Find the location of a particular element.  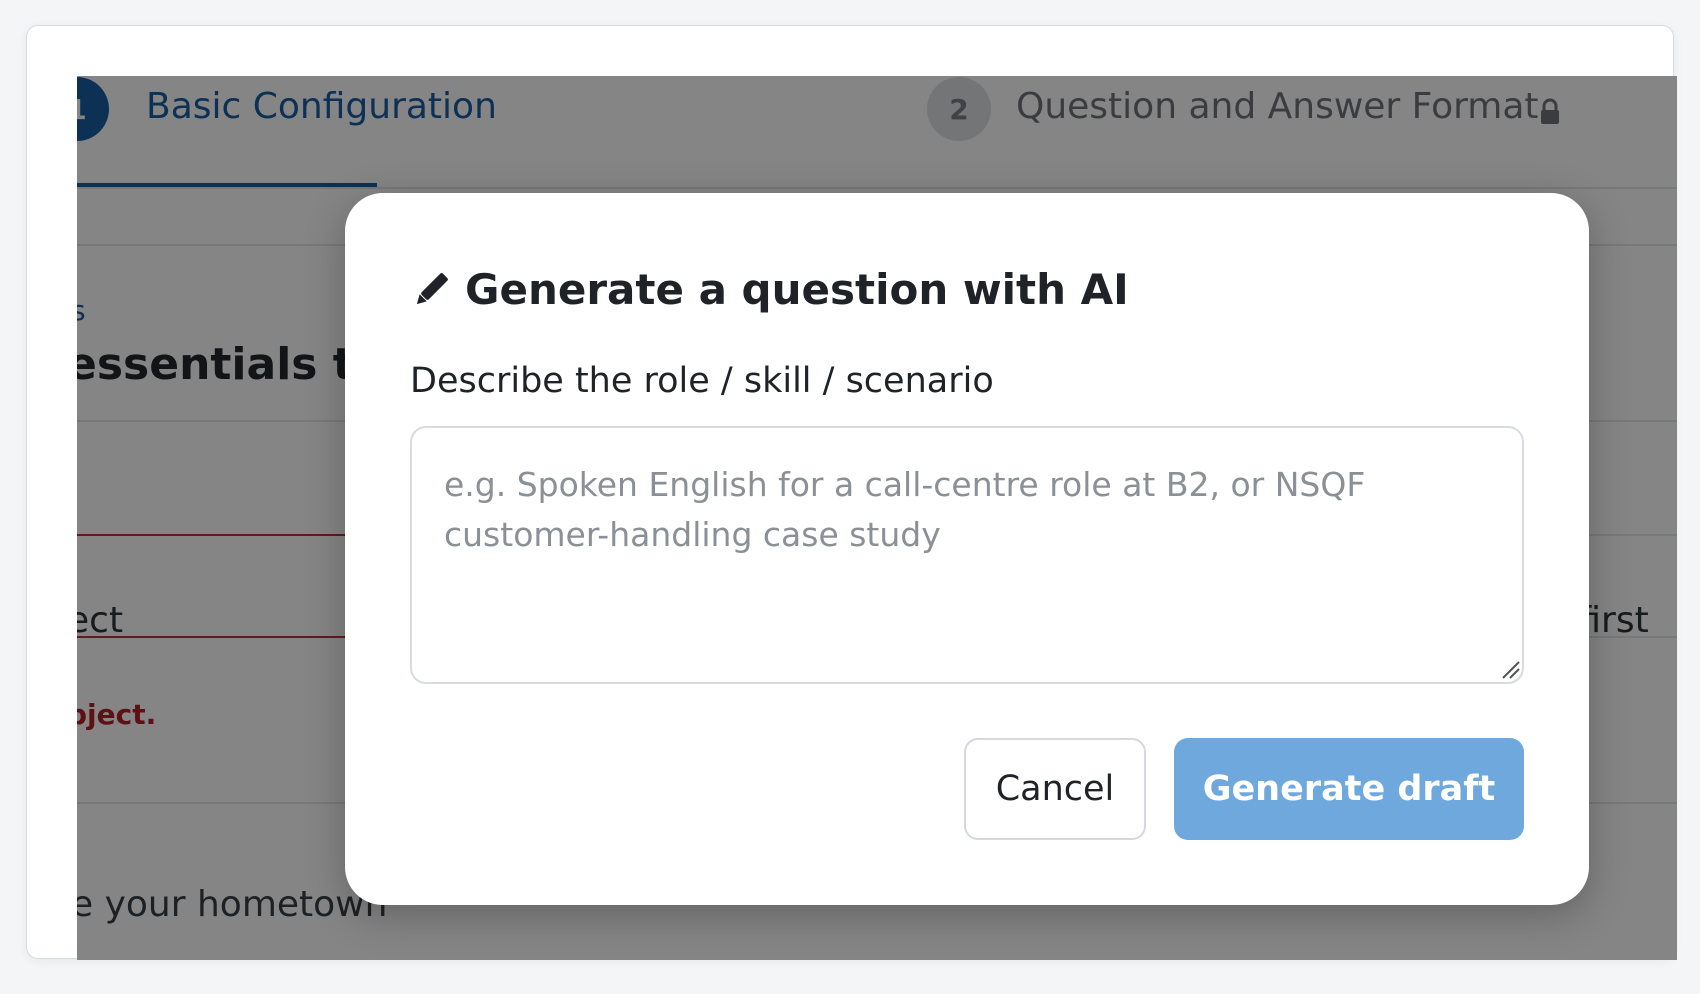

pencil-icon is located at coordinates (432, 288).